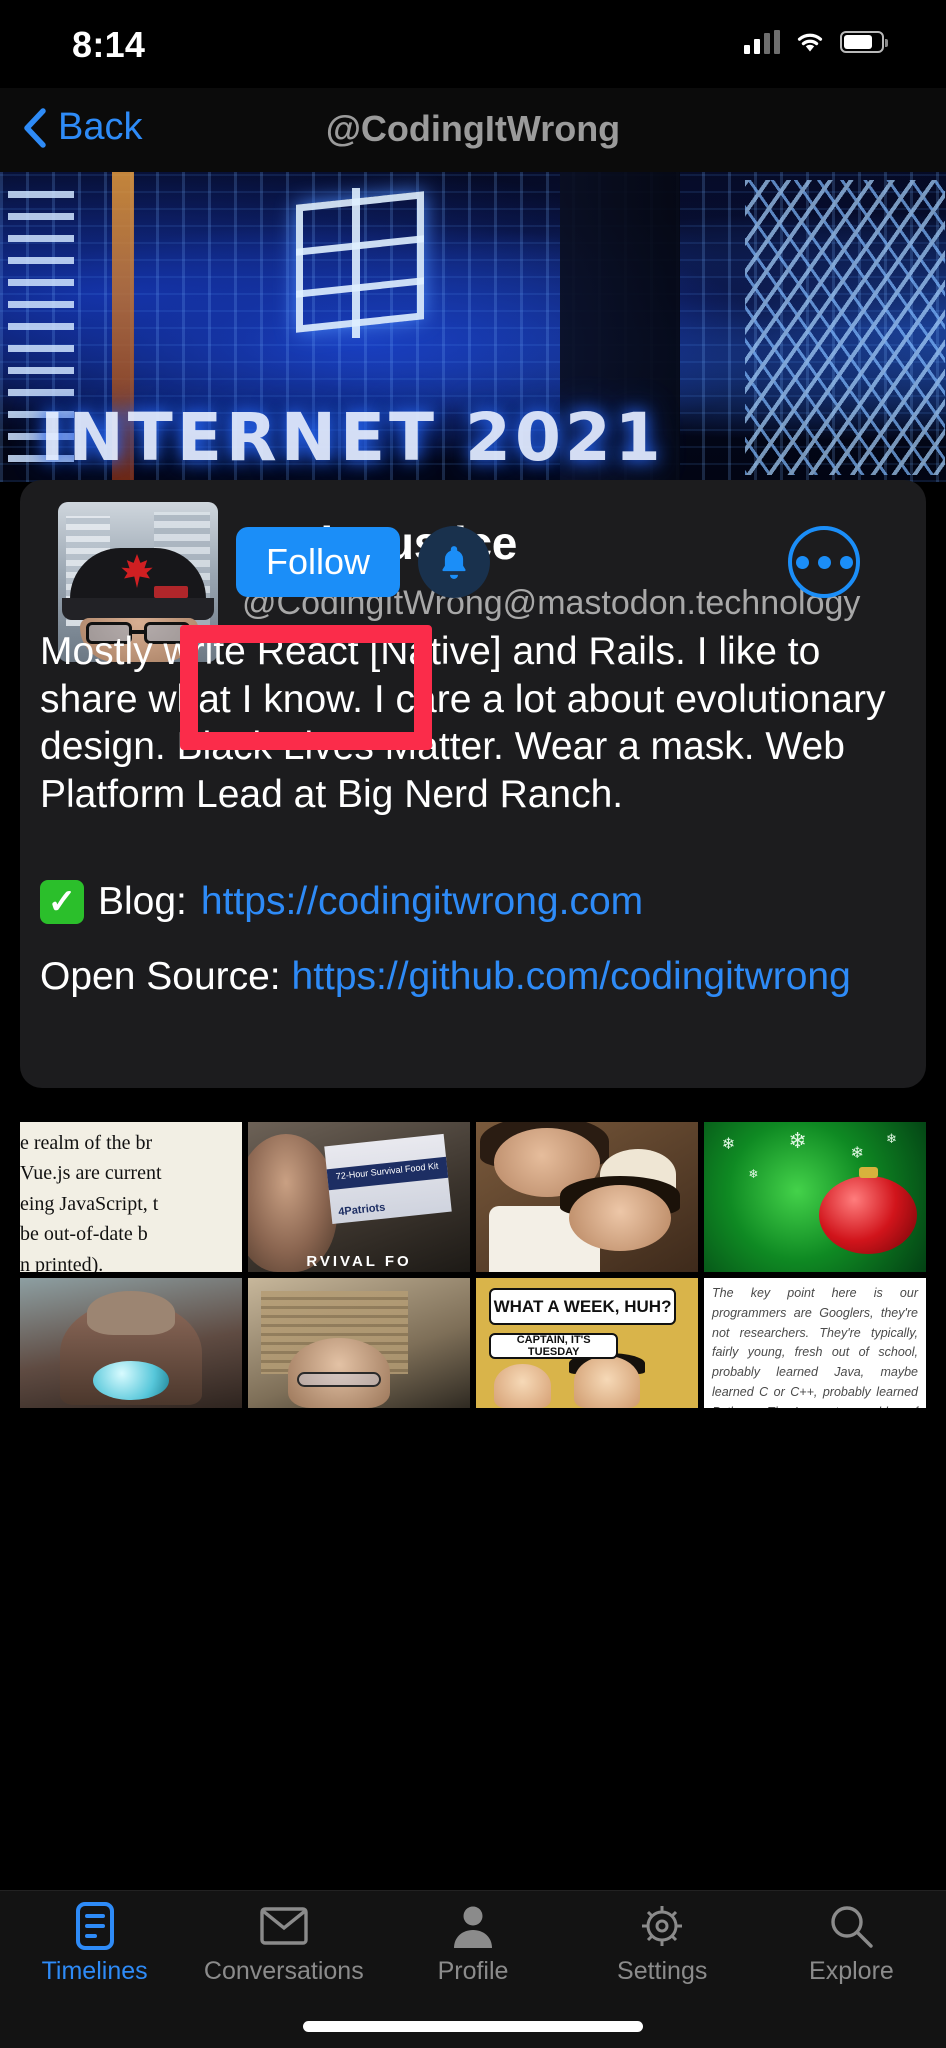 The image size is (946, 2048). I want to click on tab-label: Explore, so click(851, 1971).